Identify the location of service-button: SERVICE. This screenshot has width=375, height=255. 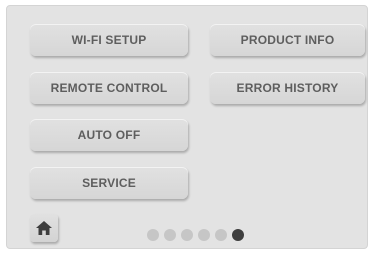
(109, 183).